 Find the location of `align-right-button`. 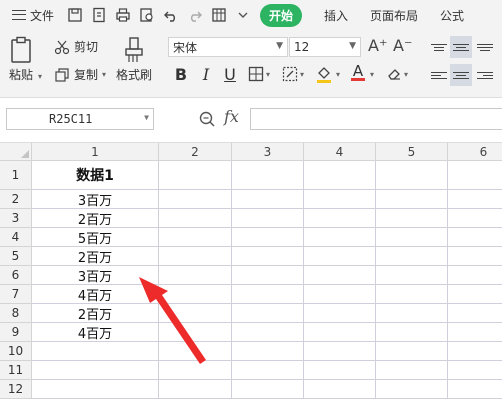

align-right-button is located at coordinates (485, 75).